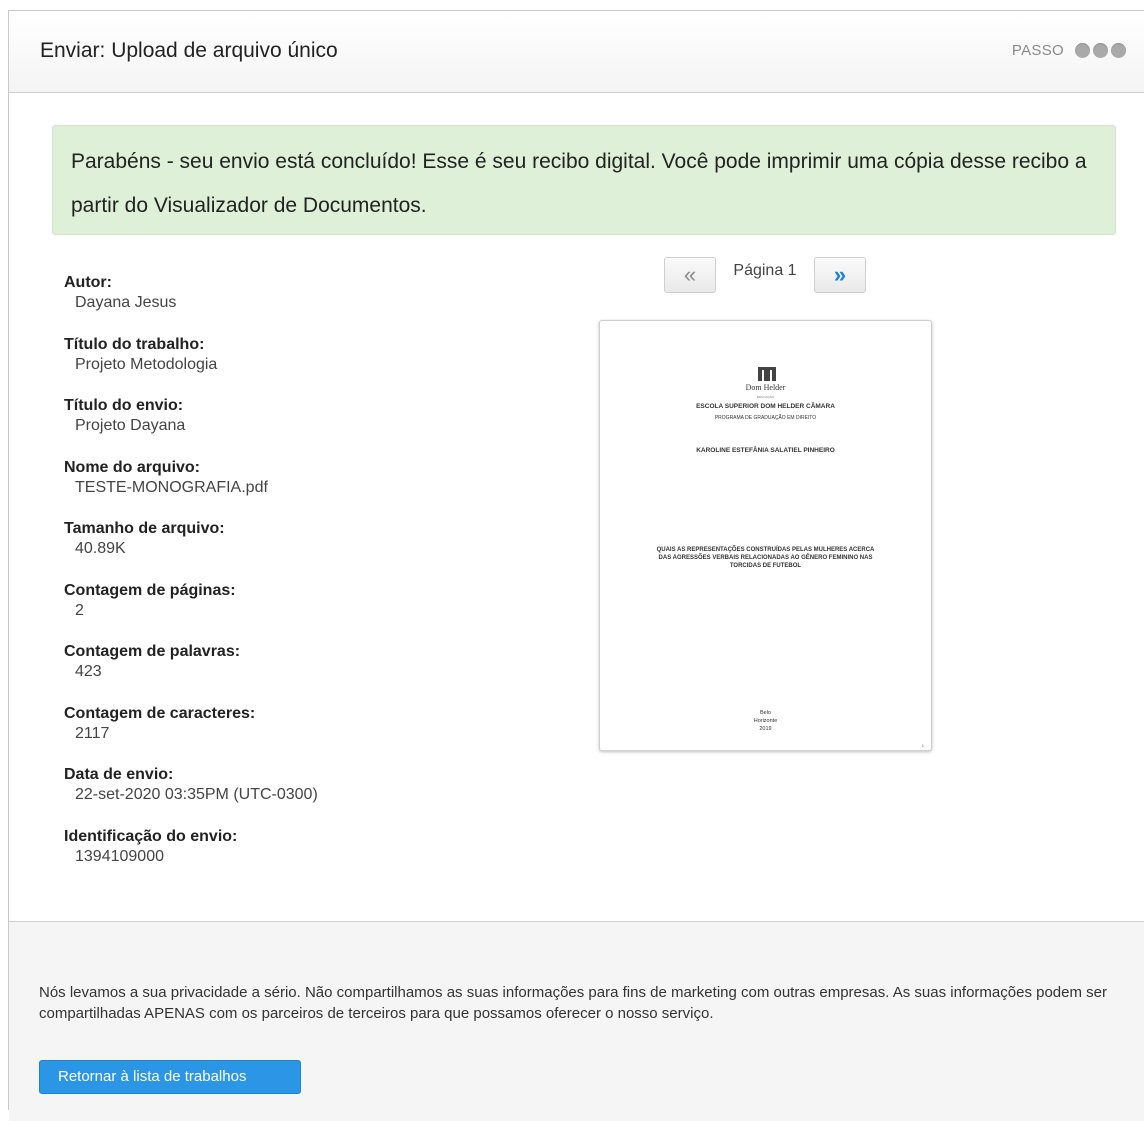 This screenshot has width=1144, height=1121. Describe the element at coordinates (100, 548) in the screenshot. I see `receipt-value: 40.89K` at that location.